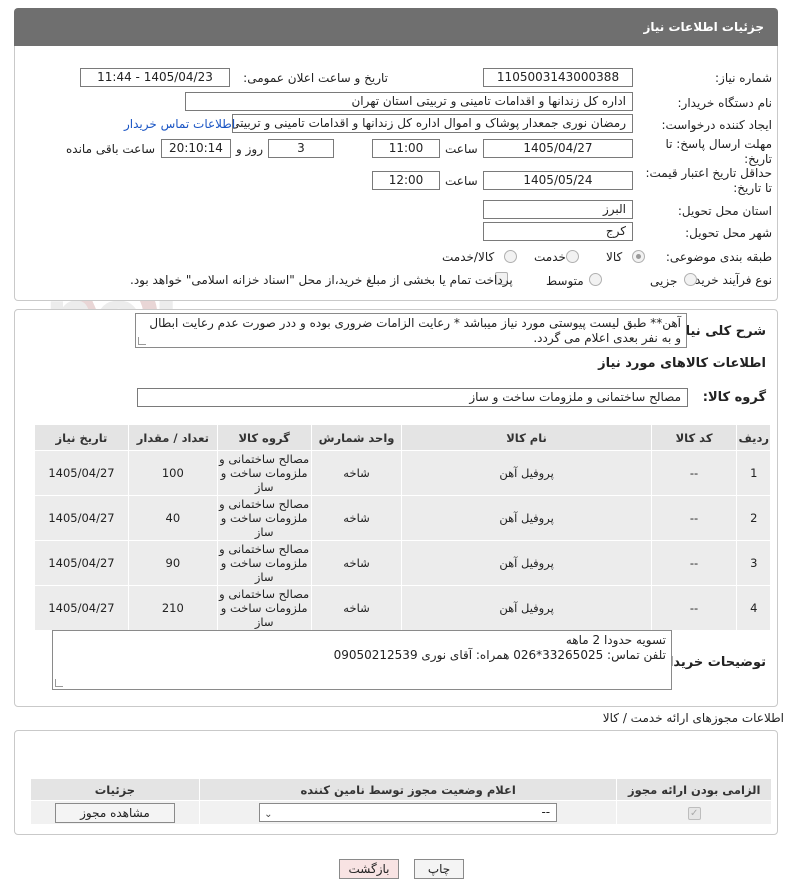  I want to click on reply-deadline-date-field: 1405/04/27, so click(558, 148).